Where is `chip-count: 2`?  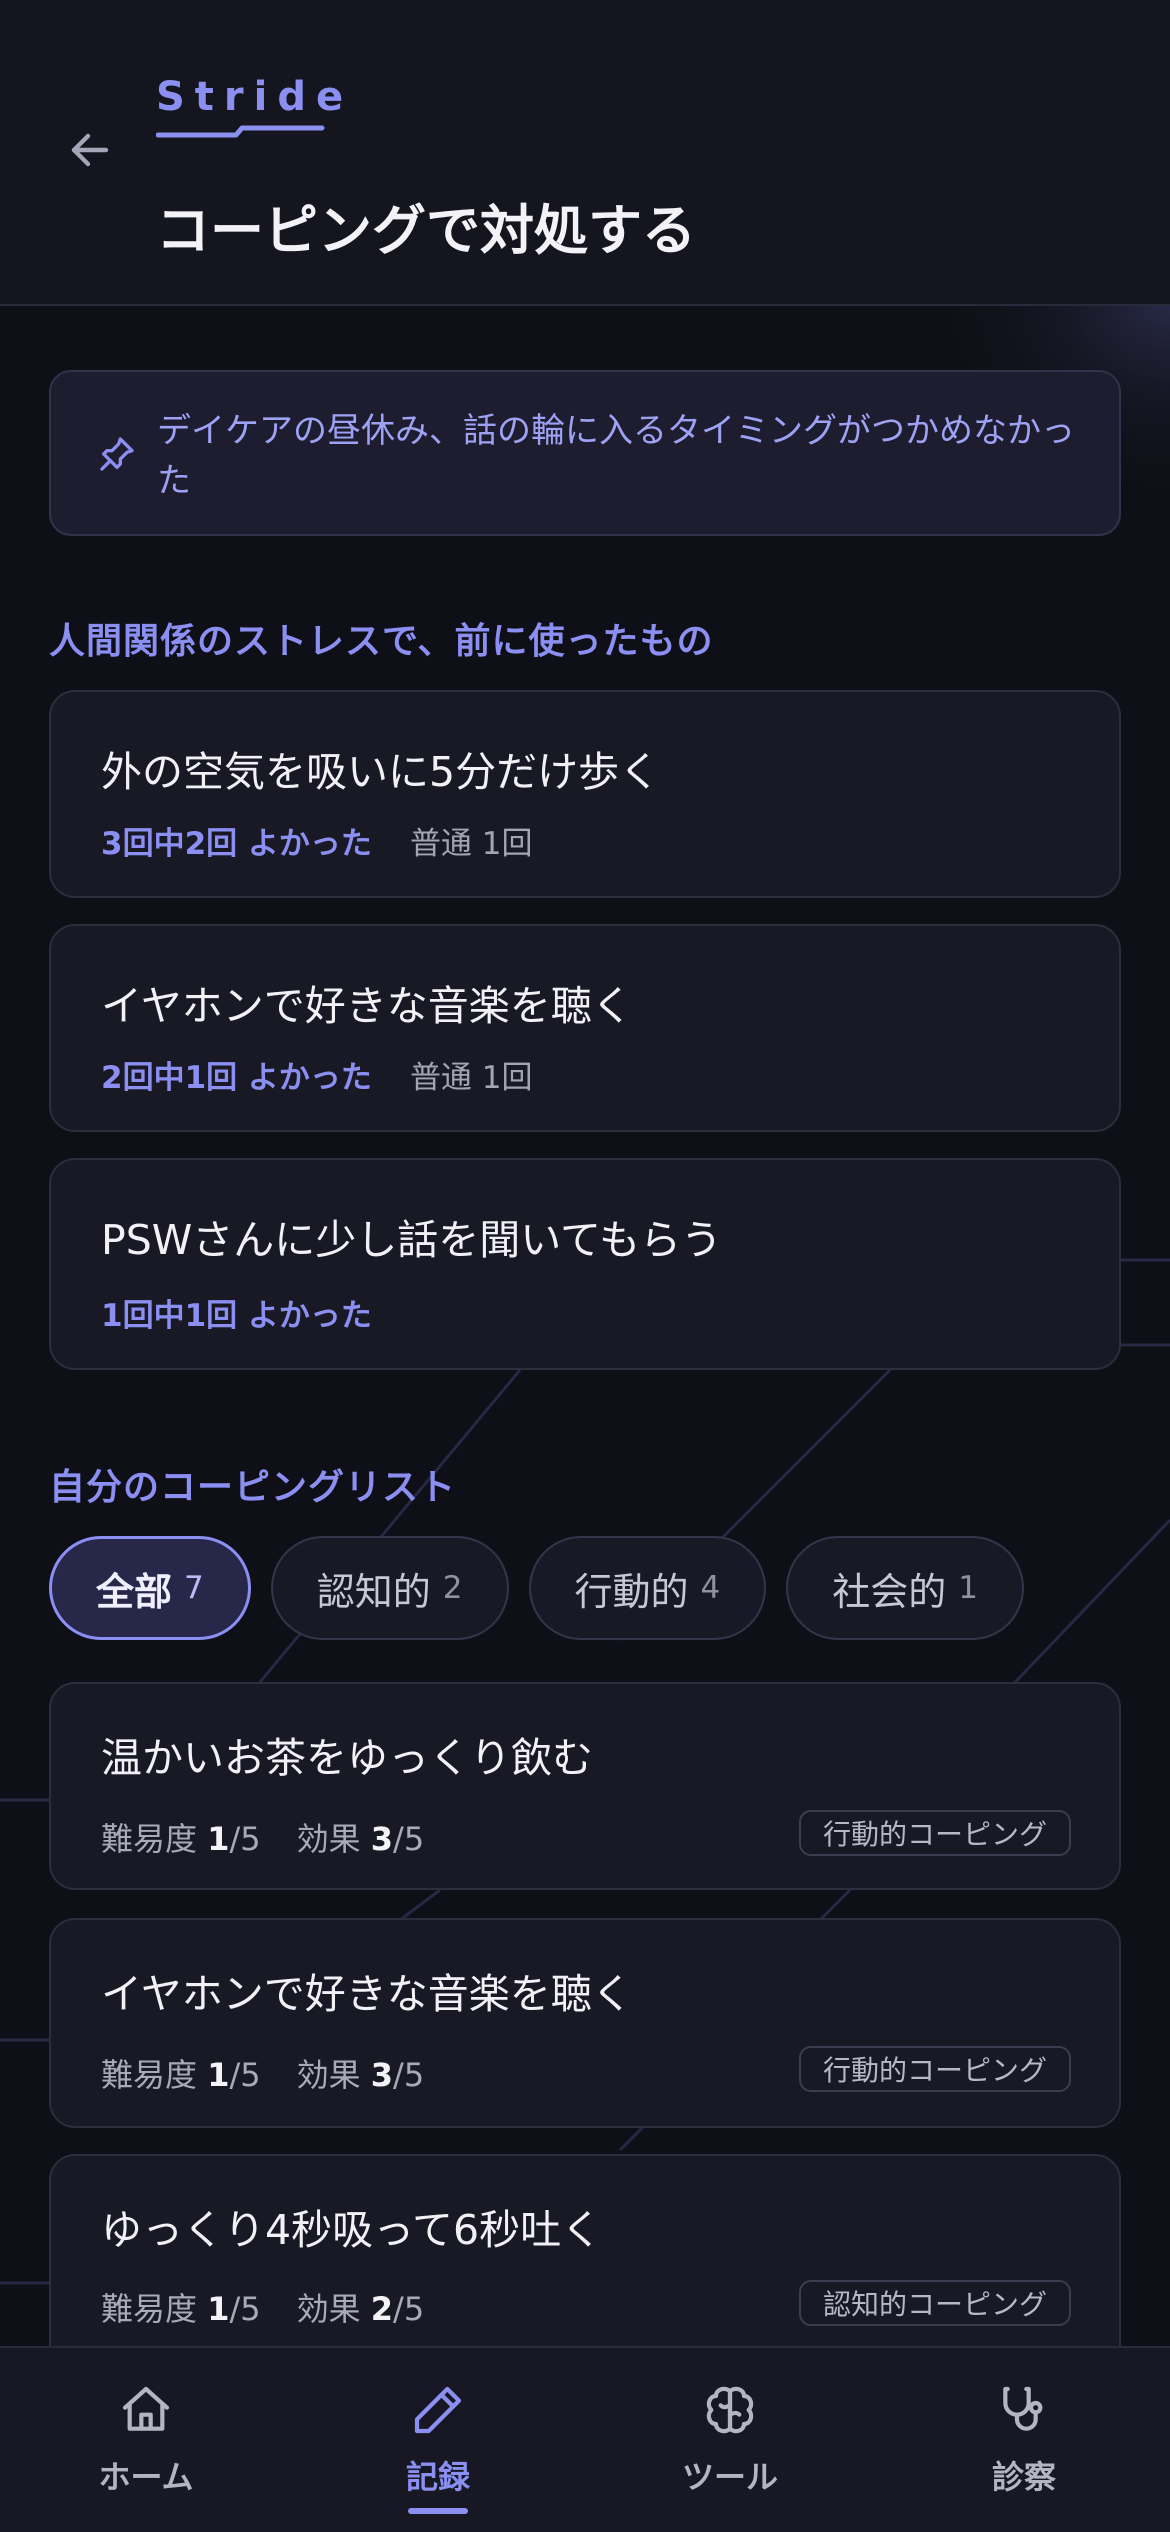
chip-count: 2 is located at coordinates (452, 1588).